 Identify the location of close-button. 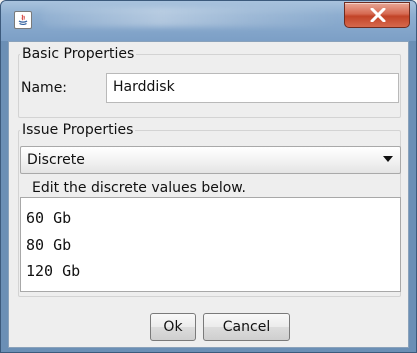
(377, 15).